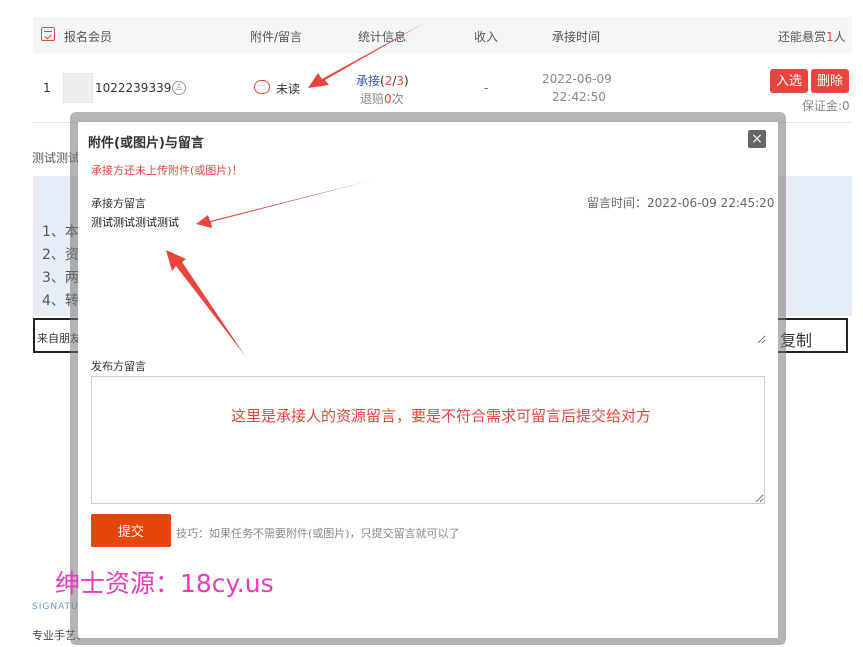 This screenshot has width=863, height=647. Describe the element at coordinates (382, 37) in the screenshot. I see `header-stats: 统计信息` at that location.